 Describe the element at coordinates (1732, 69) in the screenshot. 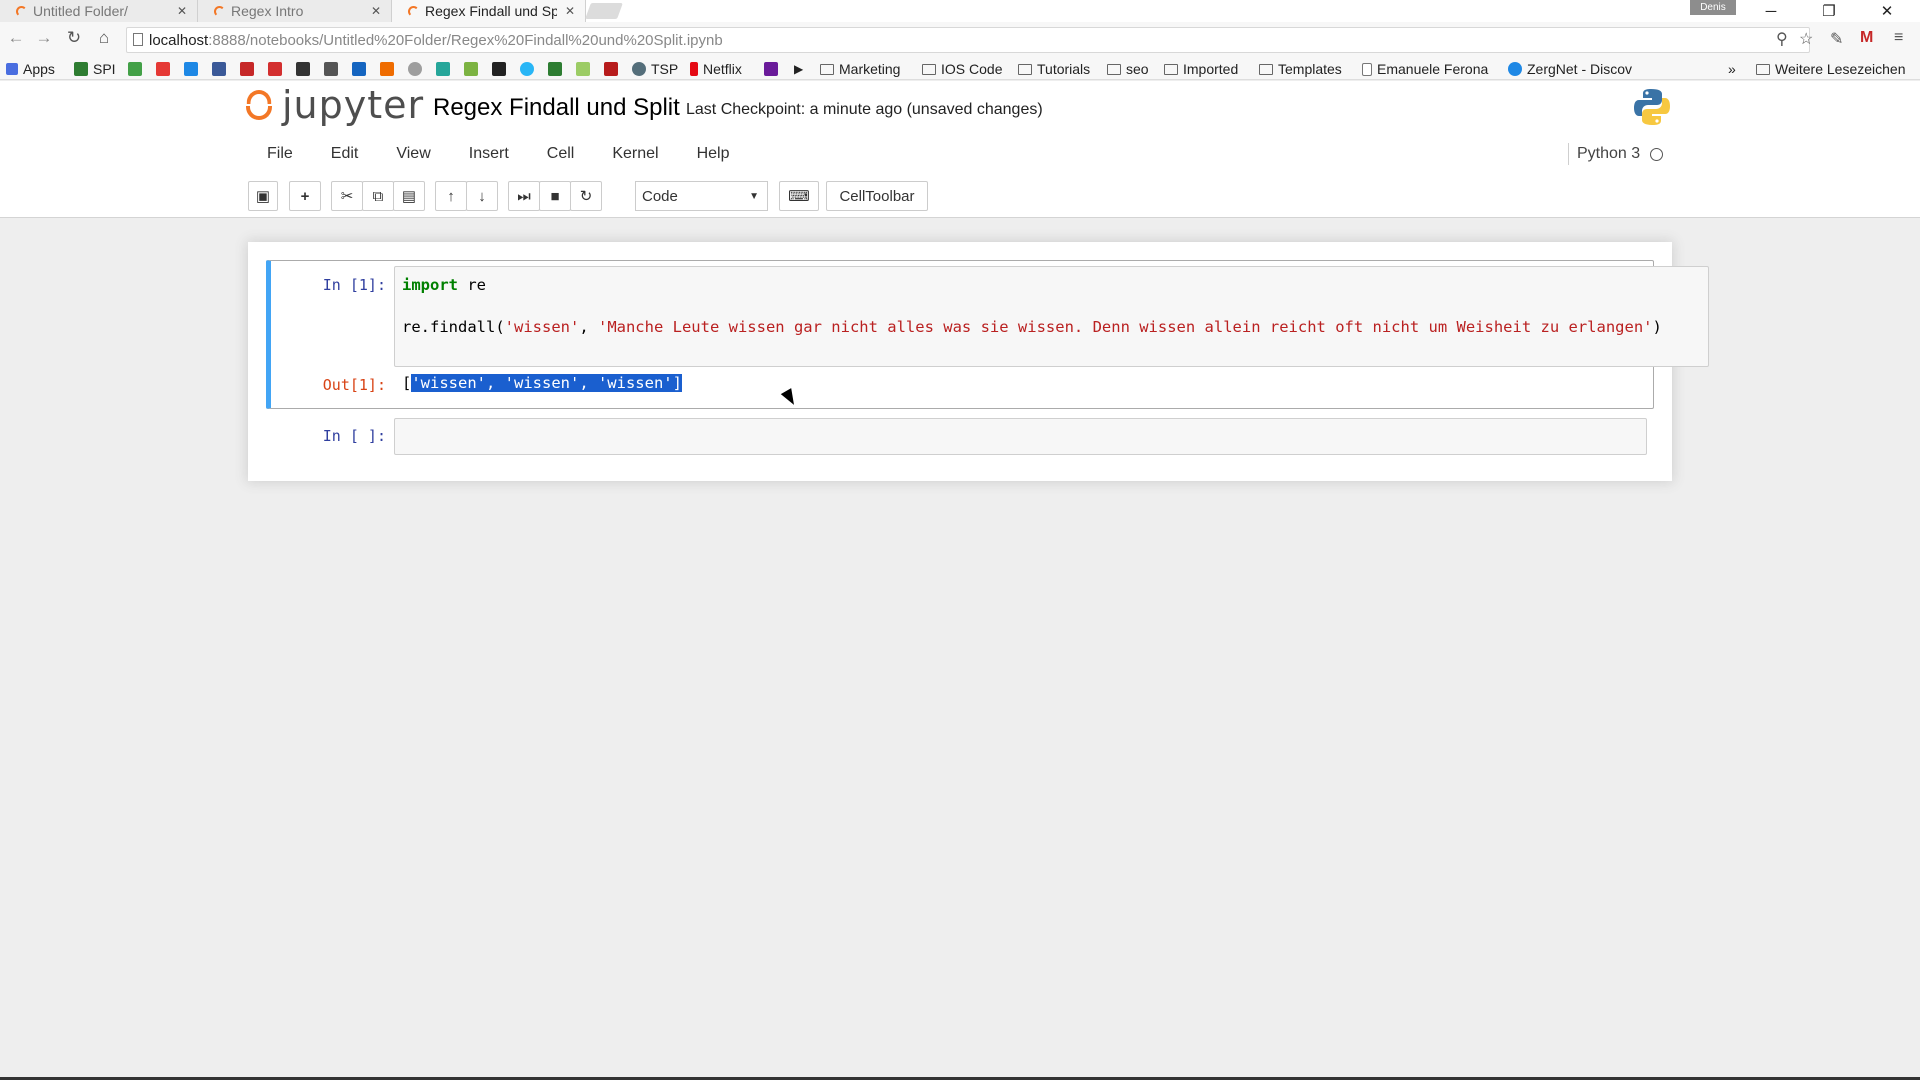

I see `bookmarks-overflow-button: »` at that location.